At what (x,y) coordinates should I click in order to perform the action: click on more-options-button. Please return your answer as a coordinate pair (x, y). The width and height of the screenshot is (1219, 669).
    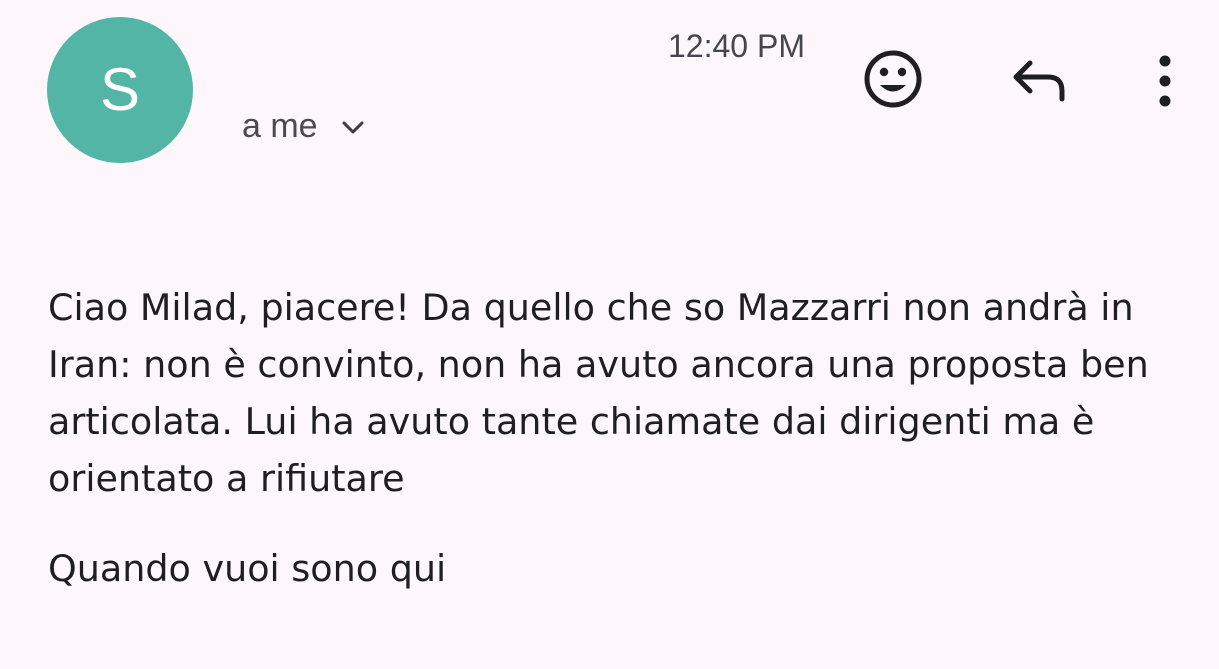
    Looking at the image, I should click on (1165, 81).